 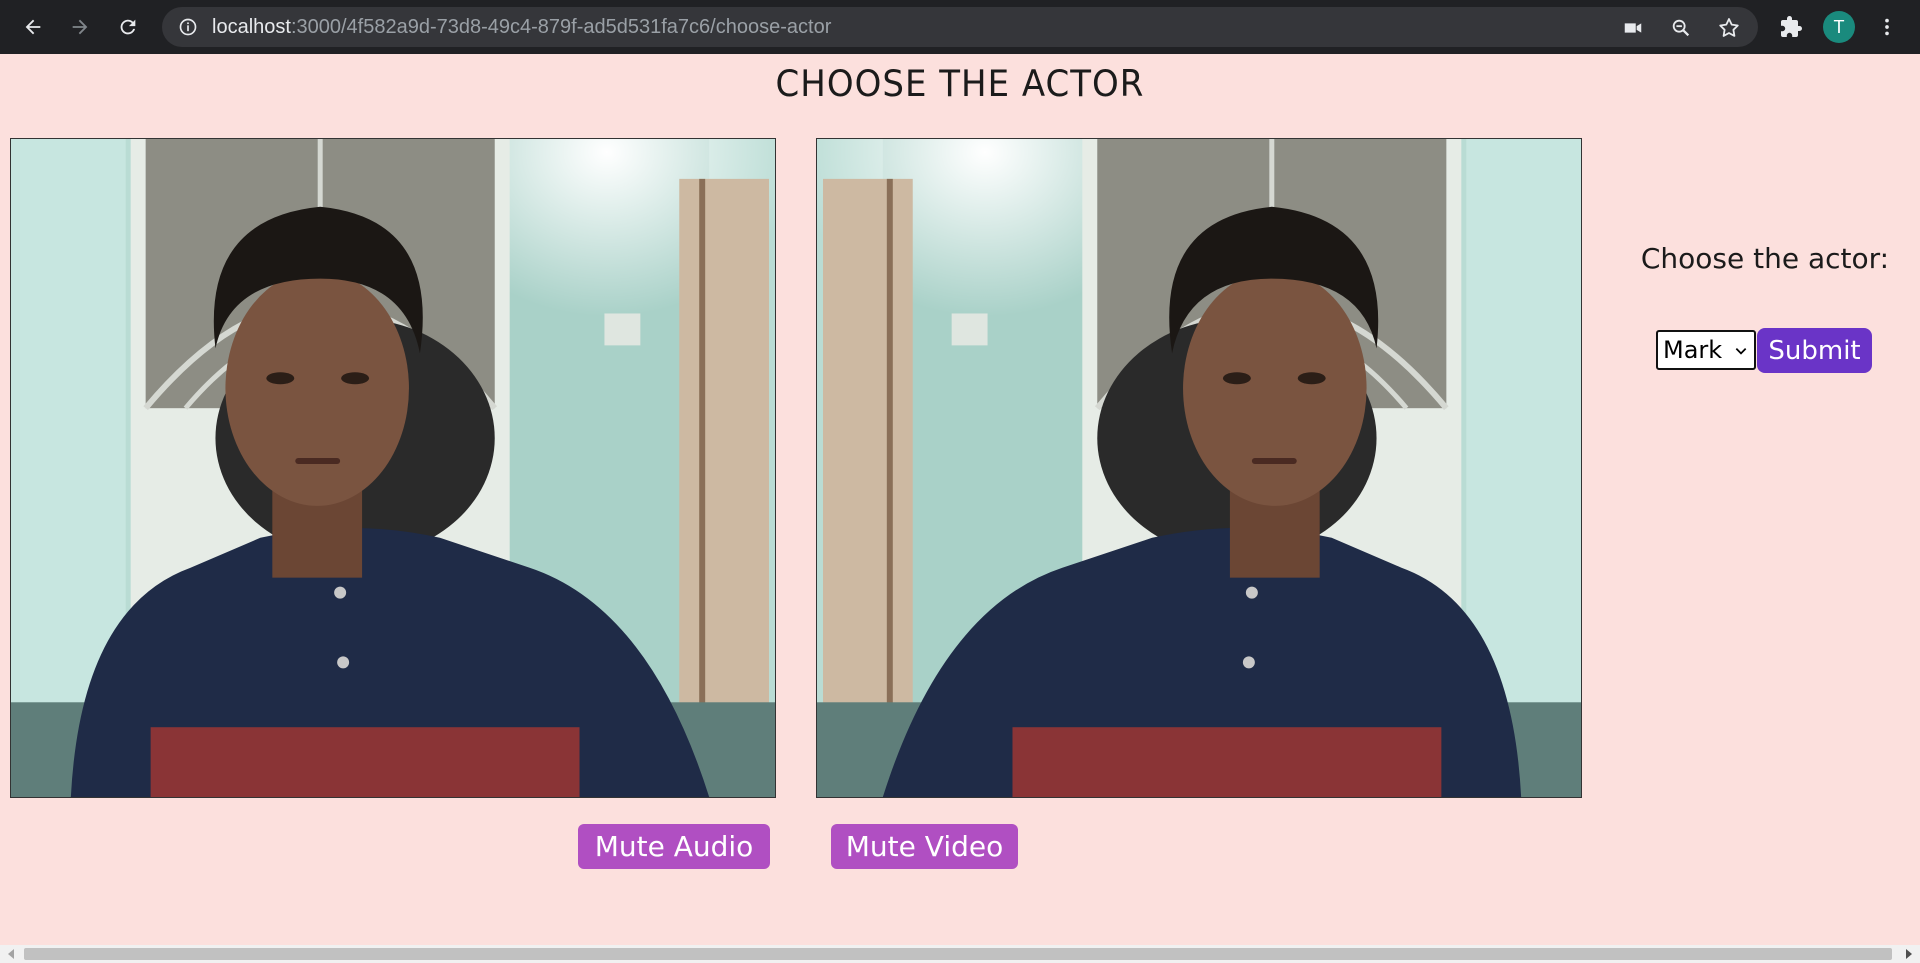 I want to click on camera-indicator, so click(x=1633, y=28).